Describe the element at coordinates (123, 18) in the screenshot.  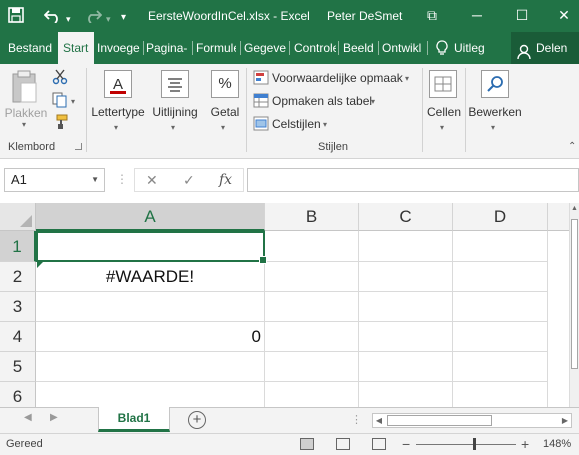
I see `customize-toolbar-icon: ▾` at that location.